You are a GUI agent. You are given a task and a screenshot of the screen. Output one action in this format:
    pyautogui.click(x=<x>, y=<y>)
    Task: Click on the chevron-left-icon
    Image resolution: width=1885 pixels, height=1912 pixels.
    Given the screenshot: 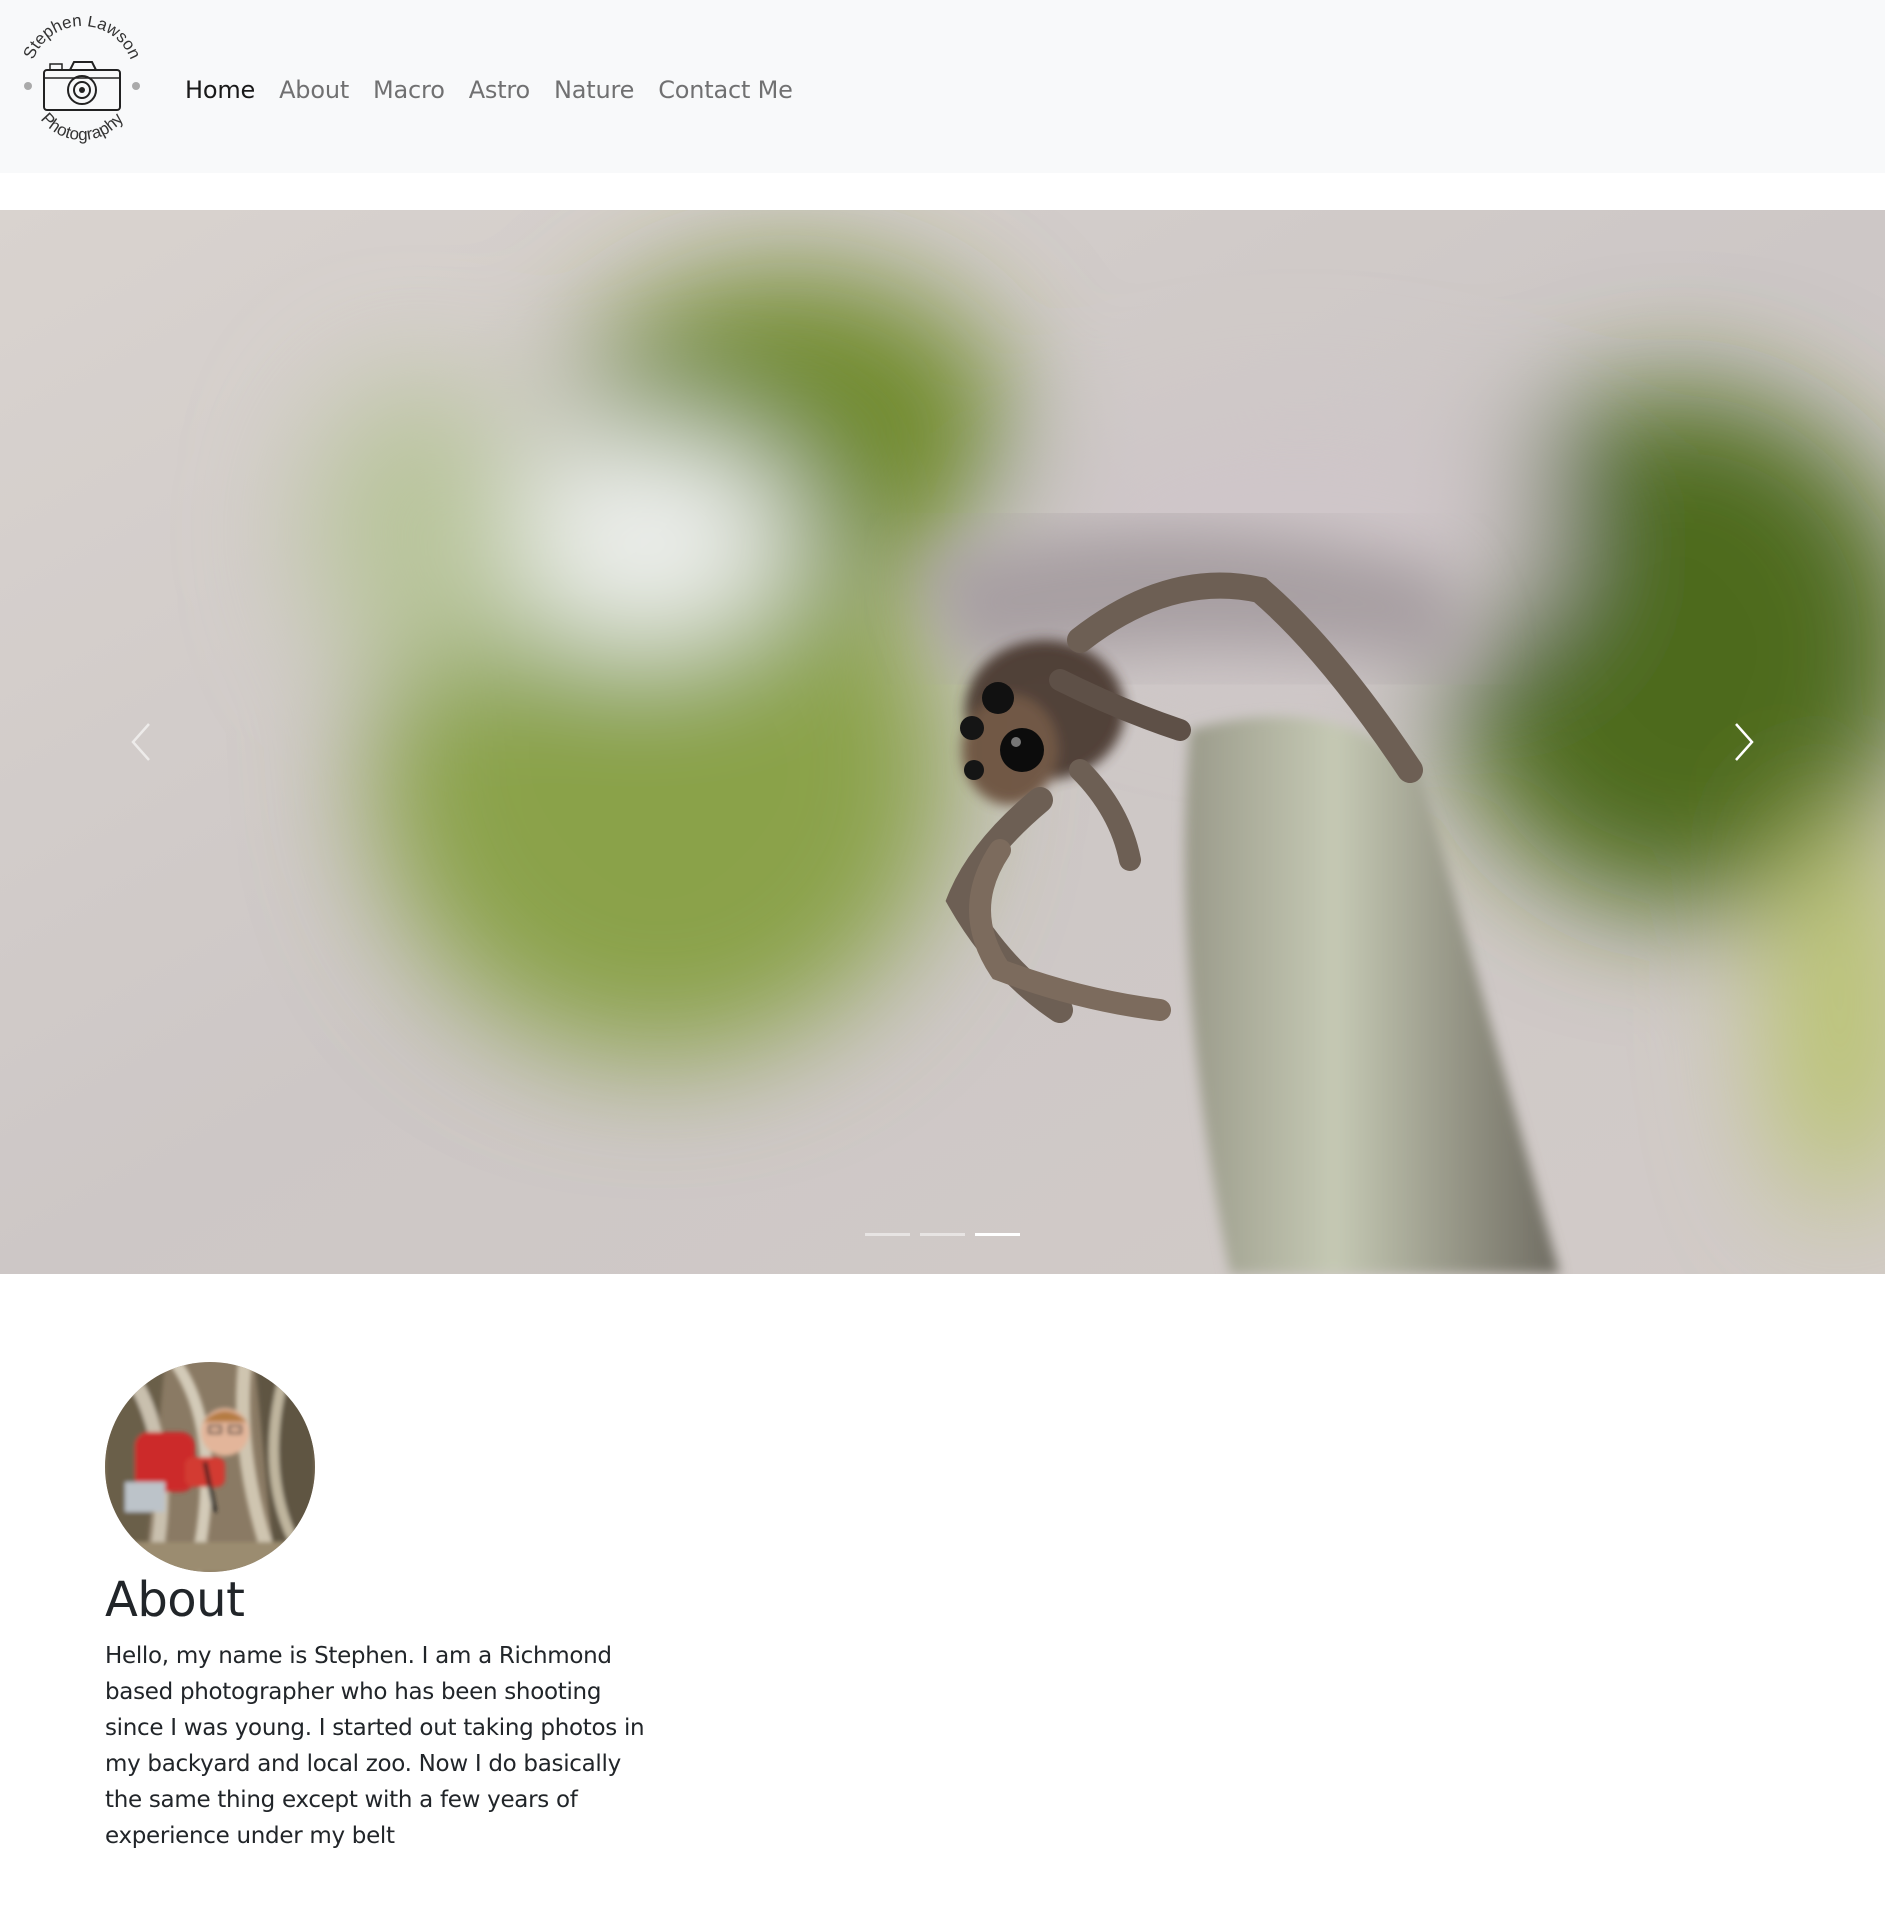 What is the action you would take?
    pyautogui.click(x=141, y=742)
    